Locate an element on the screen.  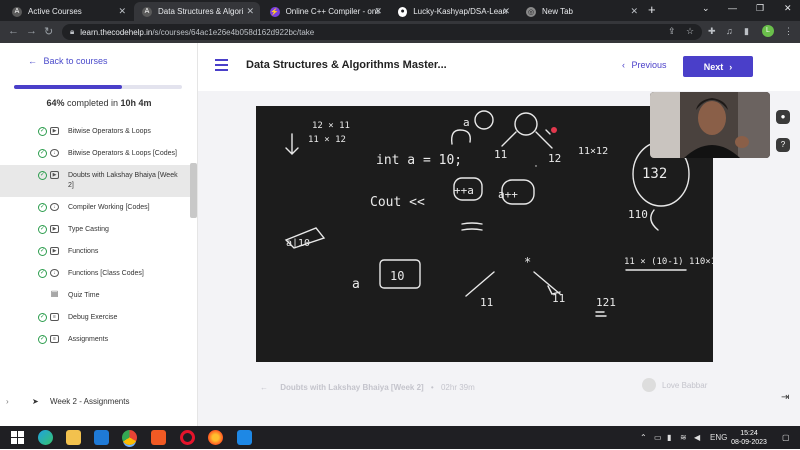
lesson-item: ✓ ↓ Compiler Working [Codes] is located at coordinates (95, 208).